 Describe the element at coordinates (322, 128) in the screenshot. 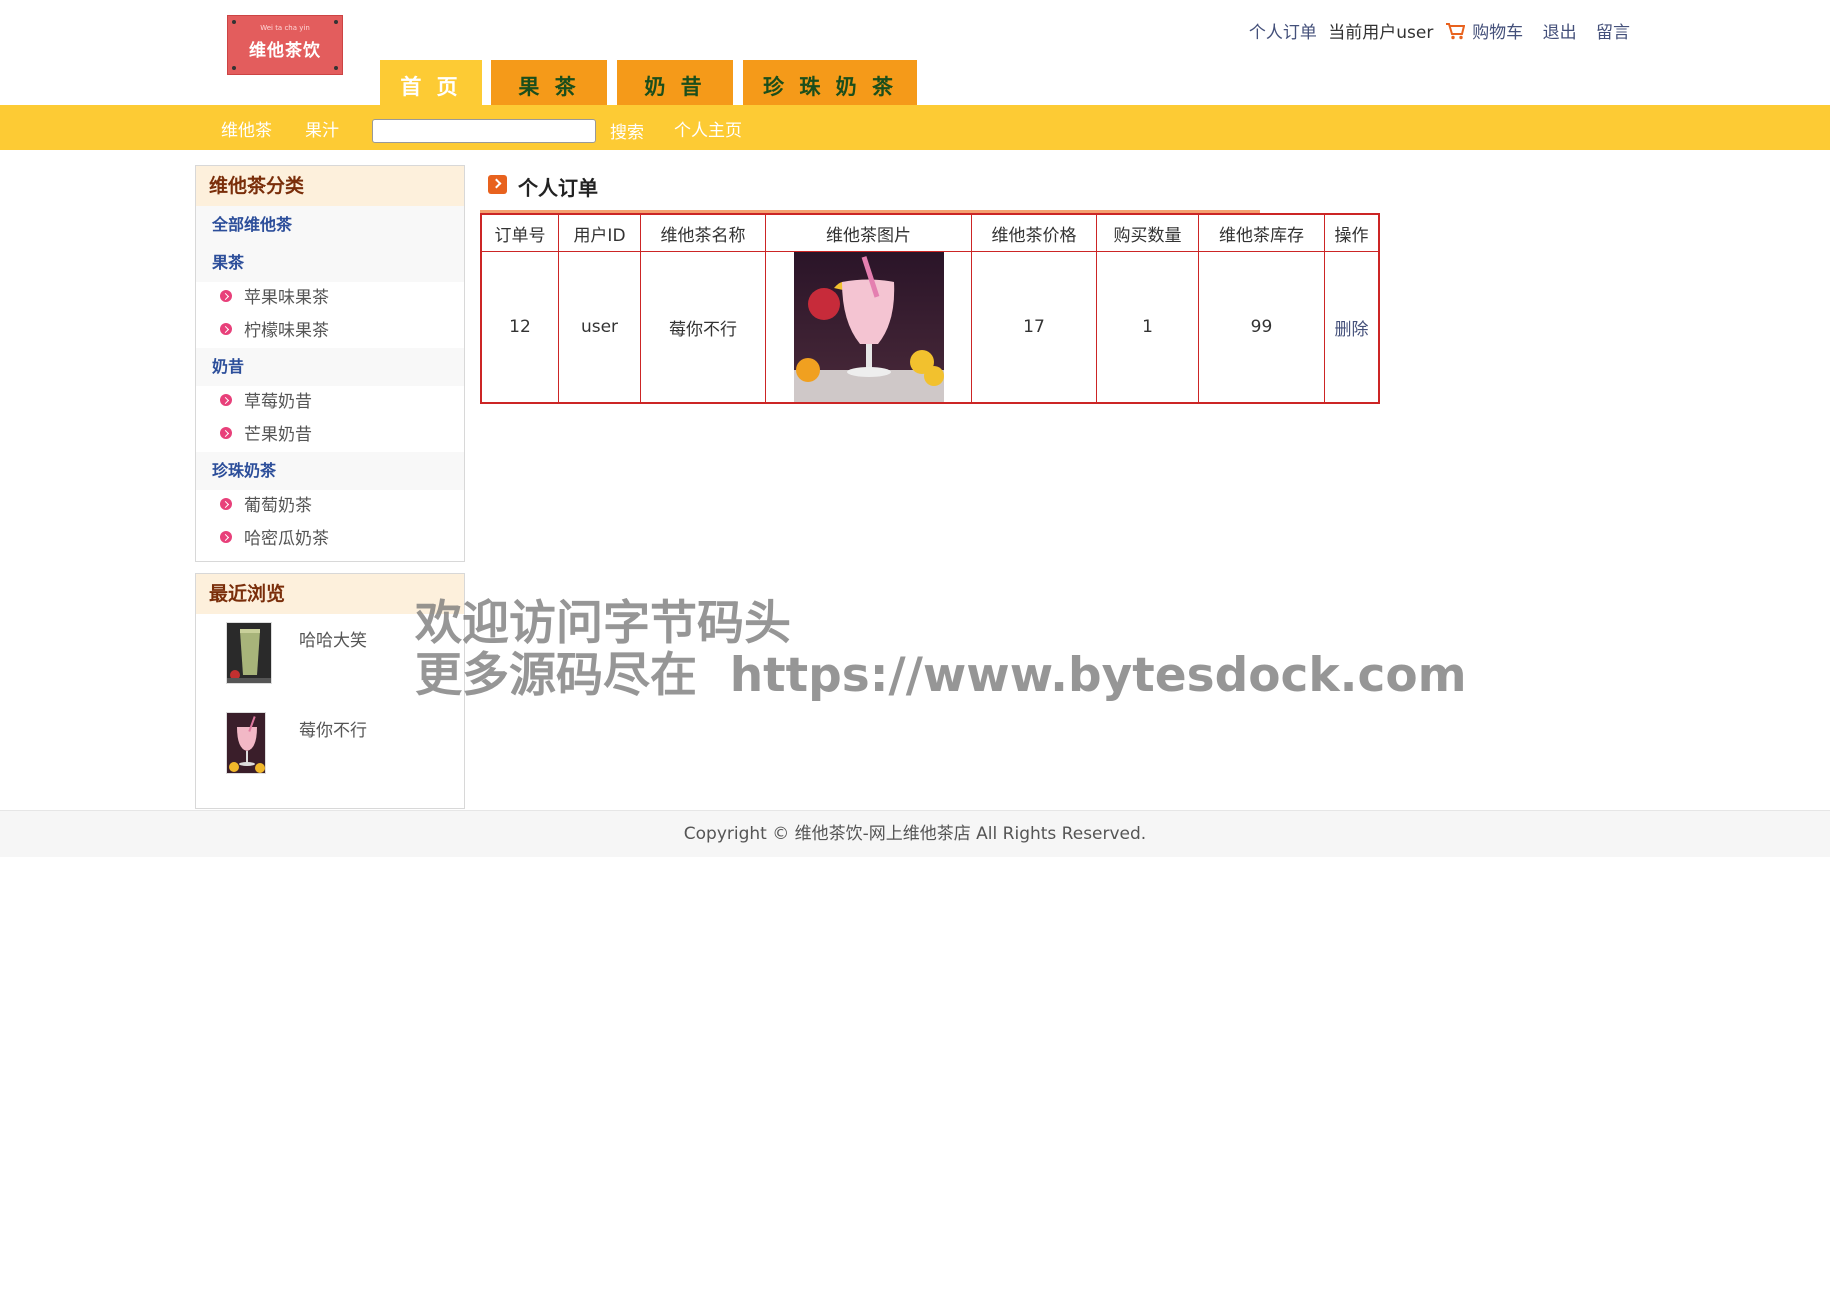

I see `nav-link-juice: 果汁` at that location.